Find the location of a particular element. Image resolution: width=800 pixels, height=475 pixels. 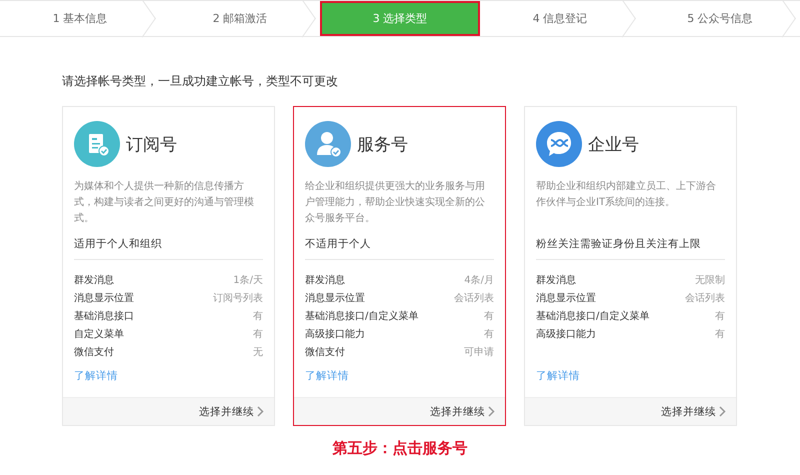

feature-value: 无限制 is located at coordinates (710, 280).